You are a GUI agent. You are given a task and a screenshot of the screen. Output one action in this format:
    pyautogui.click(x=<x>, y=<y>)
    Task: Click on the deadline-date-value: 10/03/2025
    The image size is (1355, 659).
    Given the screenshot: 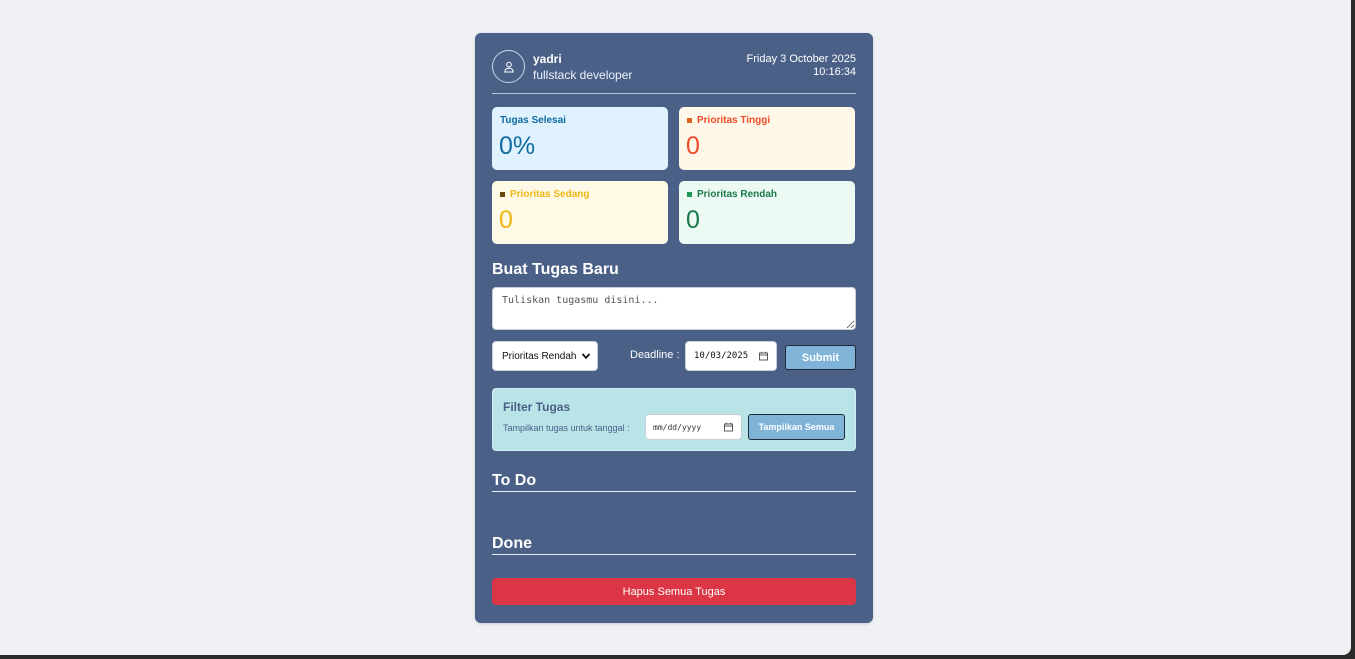 What is the action you would take?
    pyautogui.click(x=721, y=356)
    